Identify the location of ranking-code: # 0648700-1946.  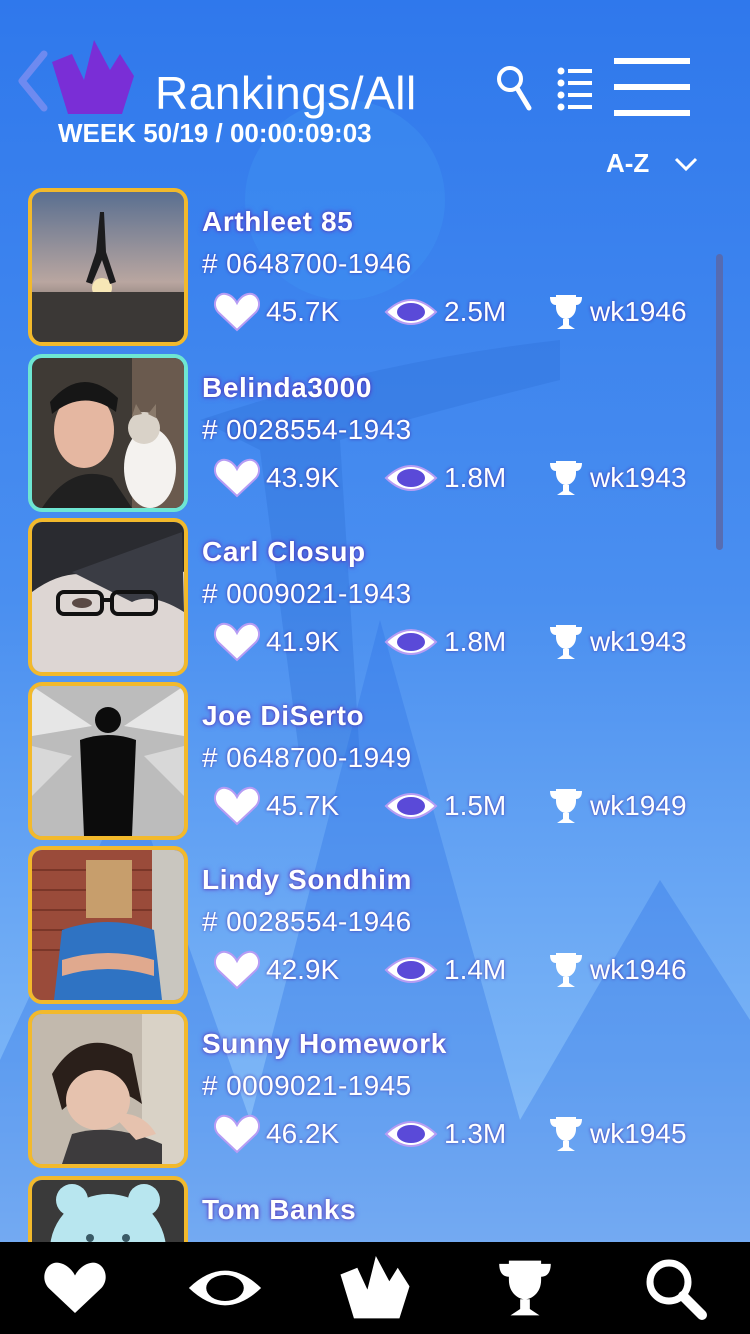
(307, 263).